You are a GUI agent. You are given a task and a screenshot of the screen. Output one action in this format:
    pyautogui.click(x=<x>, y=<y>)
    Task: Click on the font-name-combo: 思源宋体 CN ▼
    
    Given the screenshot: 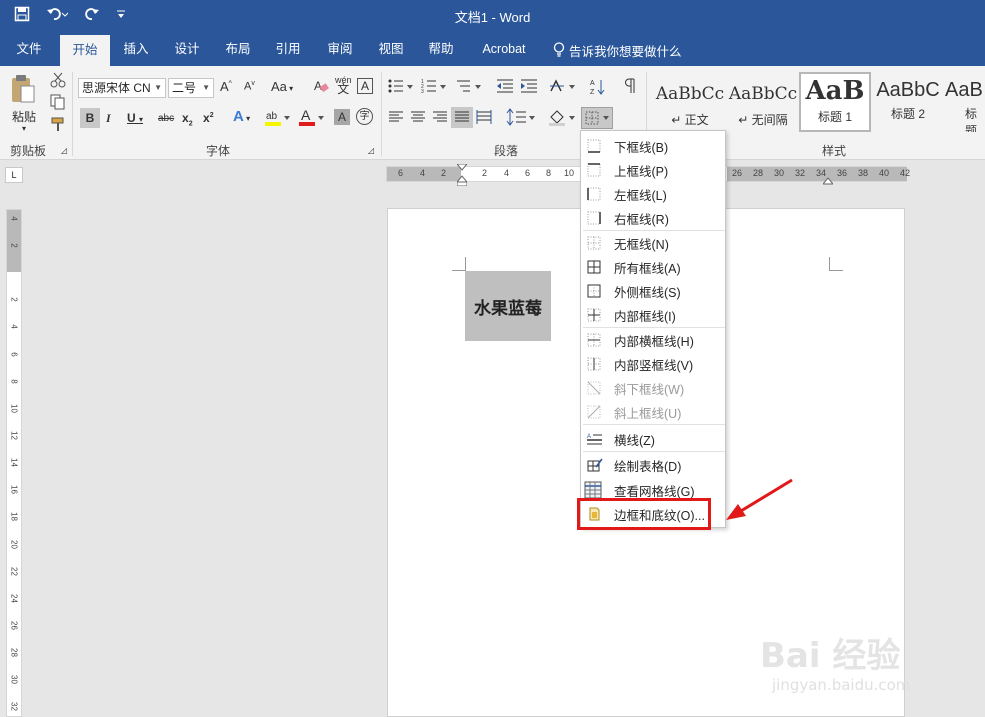 What is the action you would take?
    pyautogui.click(x=122, y=88)
    